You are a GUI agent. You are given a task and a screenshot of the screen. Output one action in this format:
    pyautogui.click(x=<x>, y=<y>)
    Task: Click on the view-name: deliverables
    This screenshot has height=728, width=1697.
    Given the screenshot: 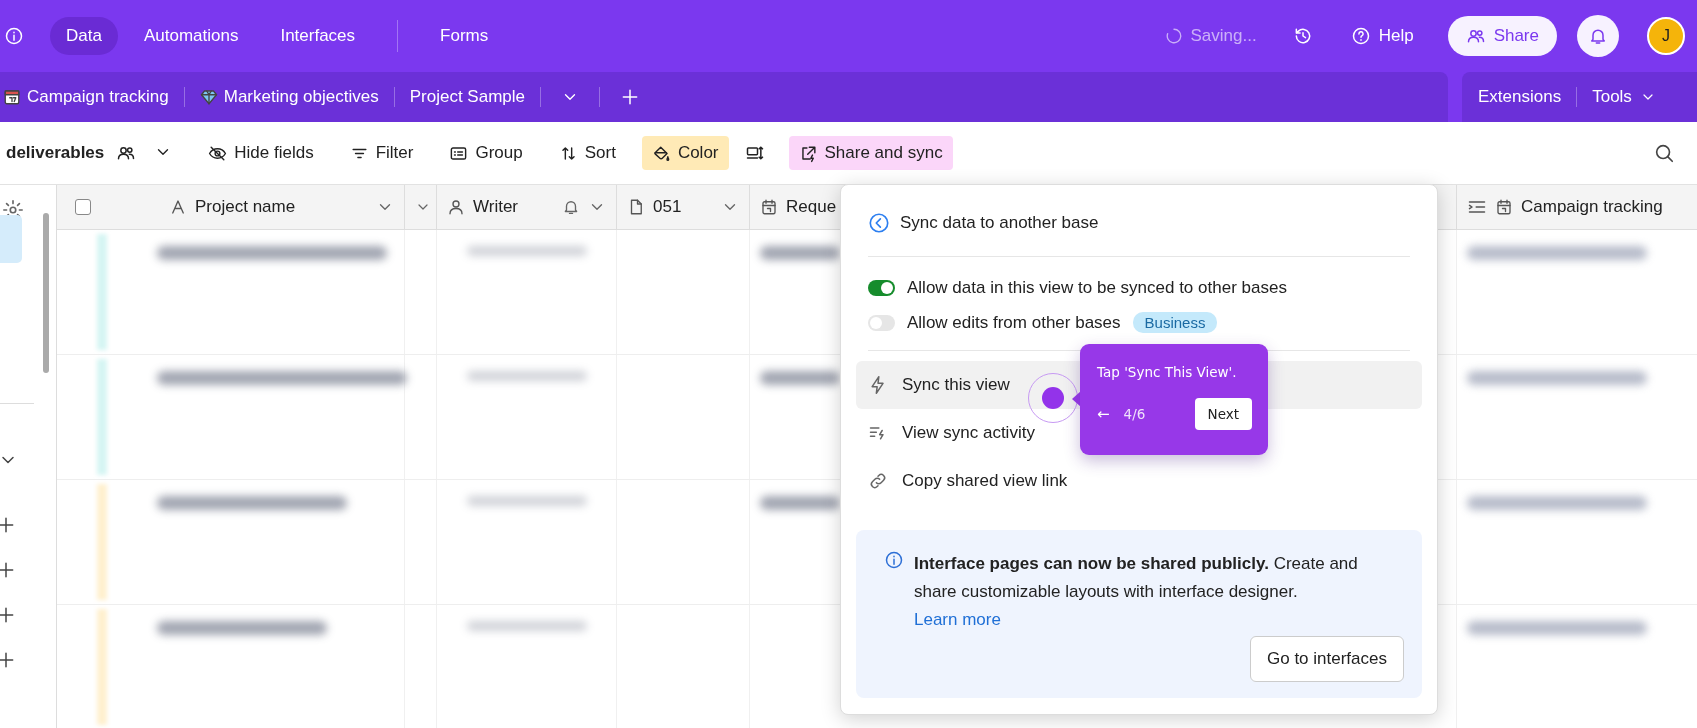 What is the action you would take?
    pyautogui.click(x=55, y=153)
    